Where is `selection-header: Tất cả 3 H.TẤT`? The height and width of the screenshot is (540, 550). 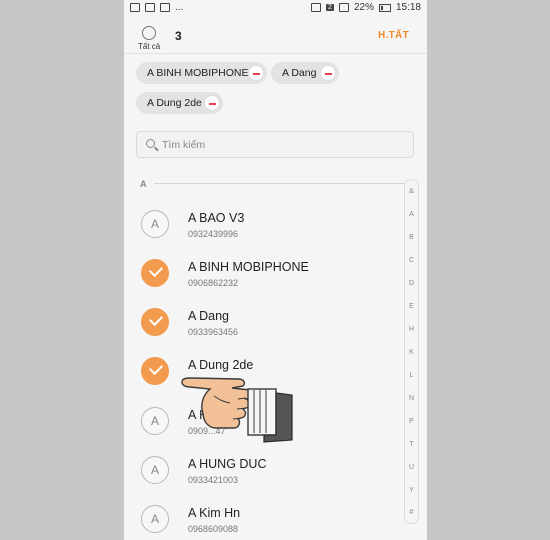
selection-header: Tất cả 3 H.TẤT is located at coordinates (275, 35).